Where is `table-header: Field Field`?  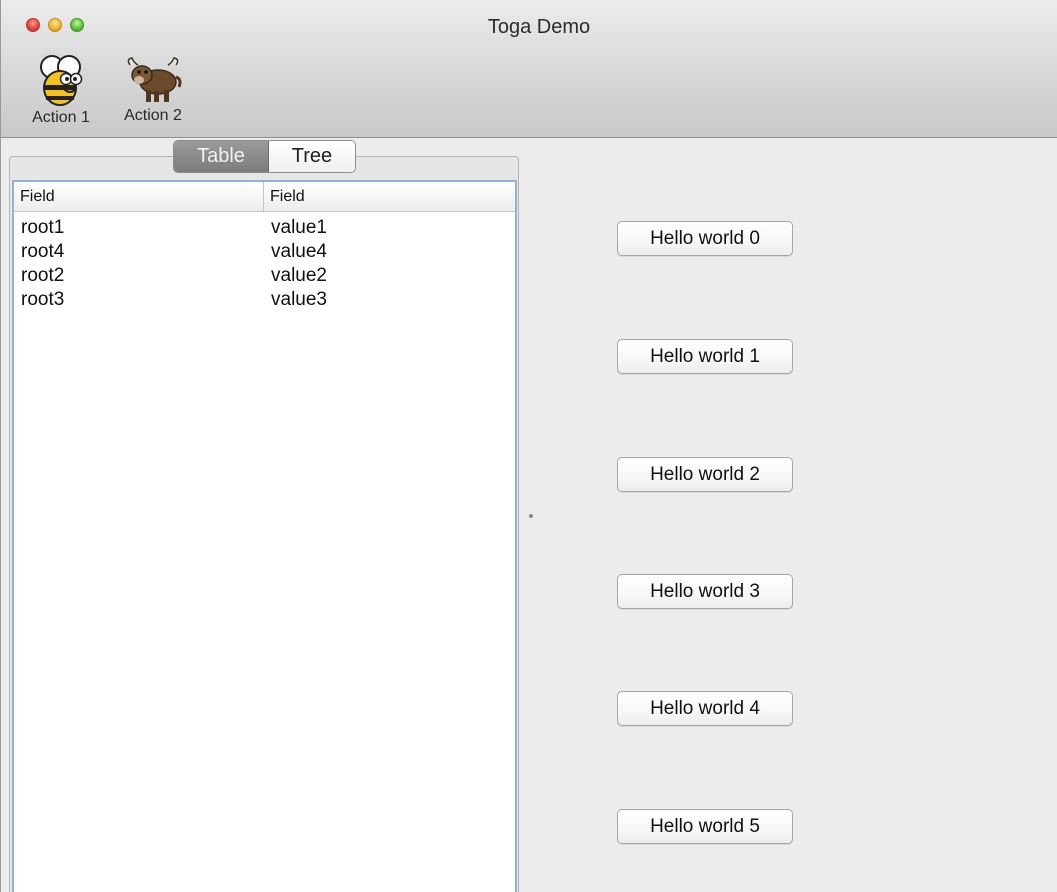
table-header: Field Field is located at coordinates (264, 197).